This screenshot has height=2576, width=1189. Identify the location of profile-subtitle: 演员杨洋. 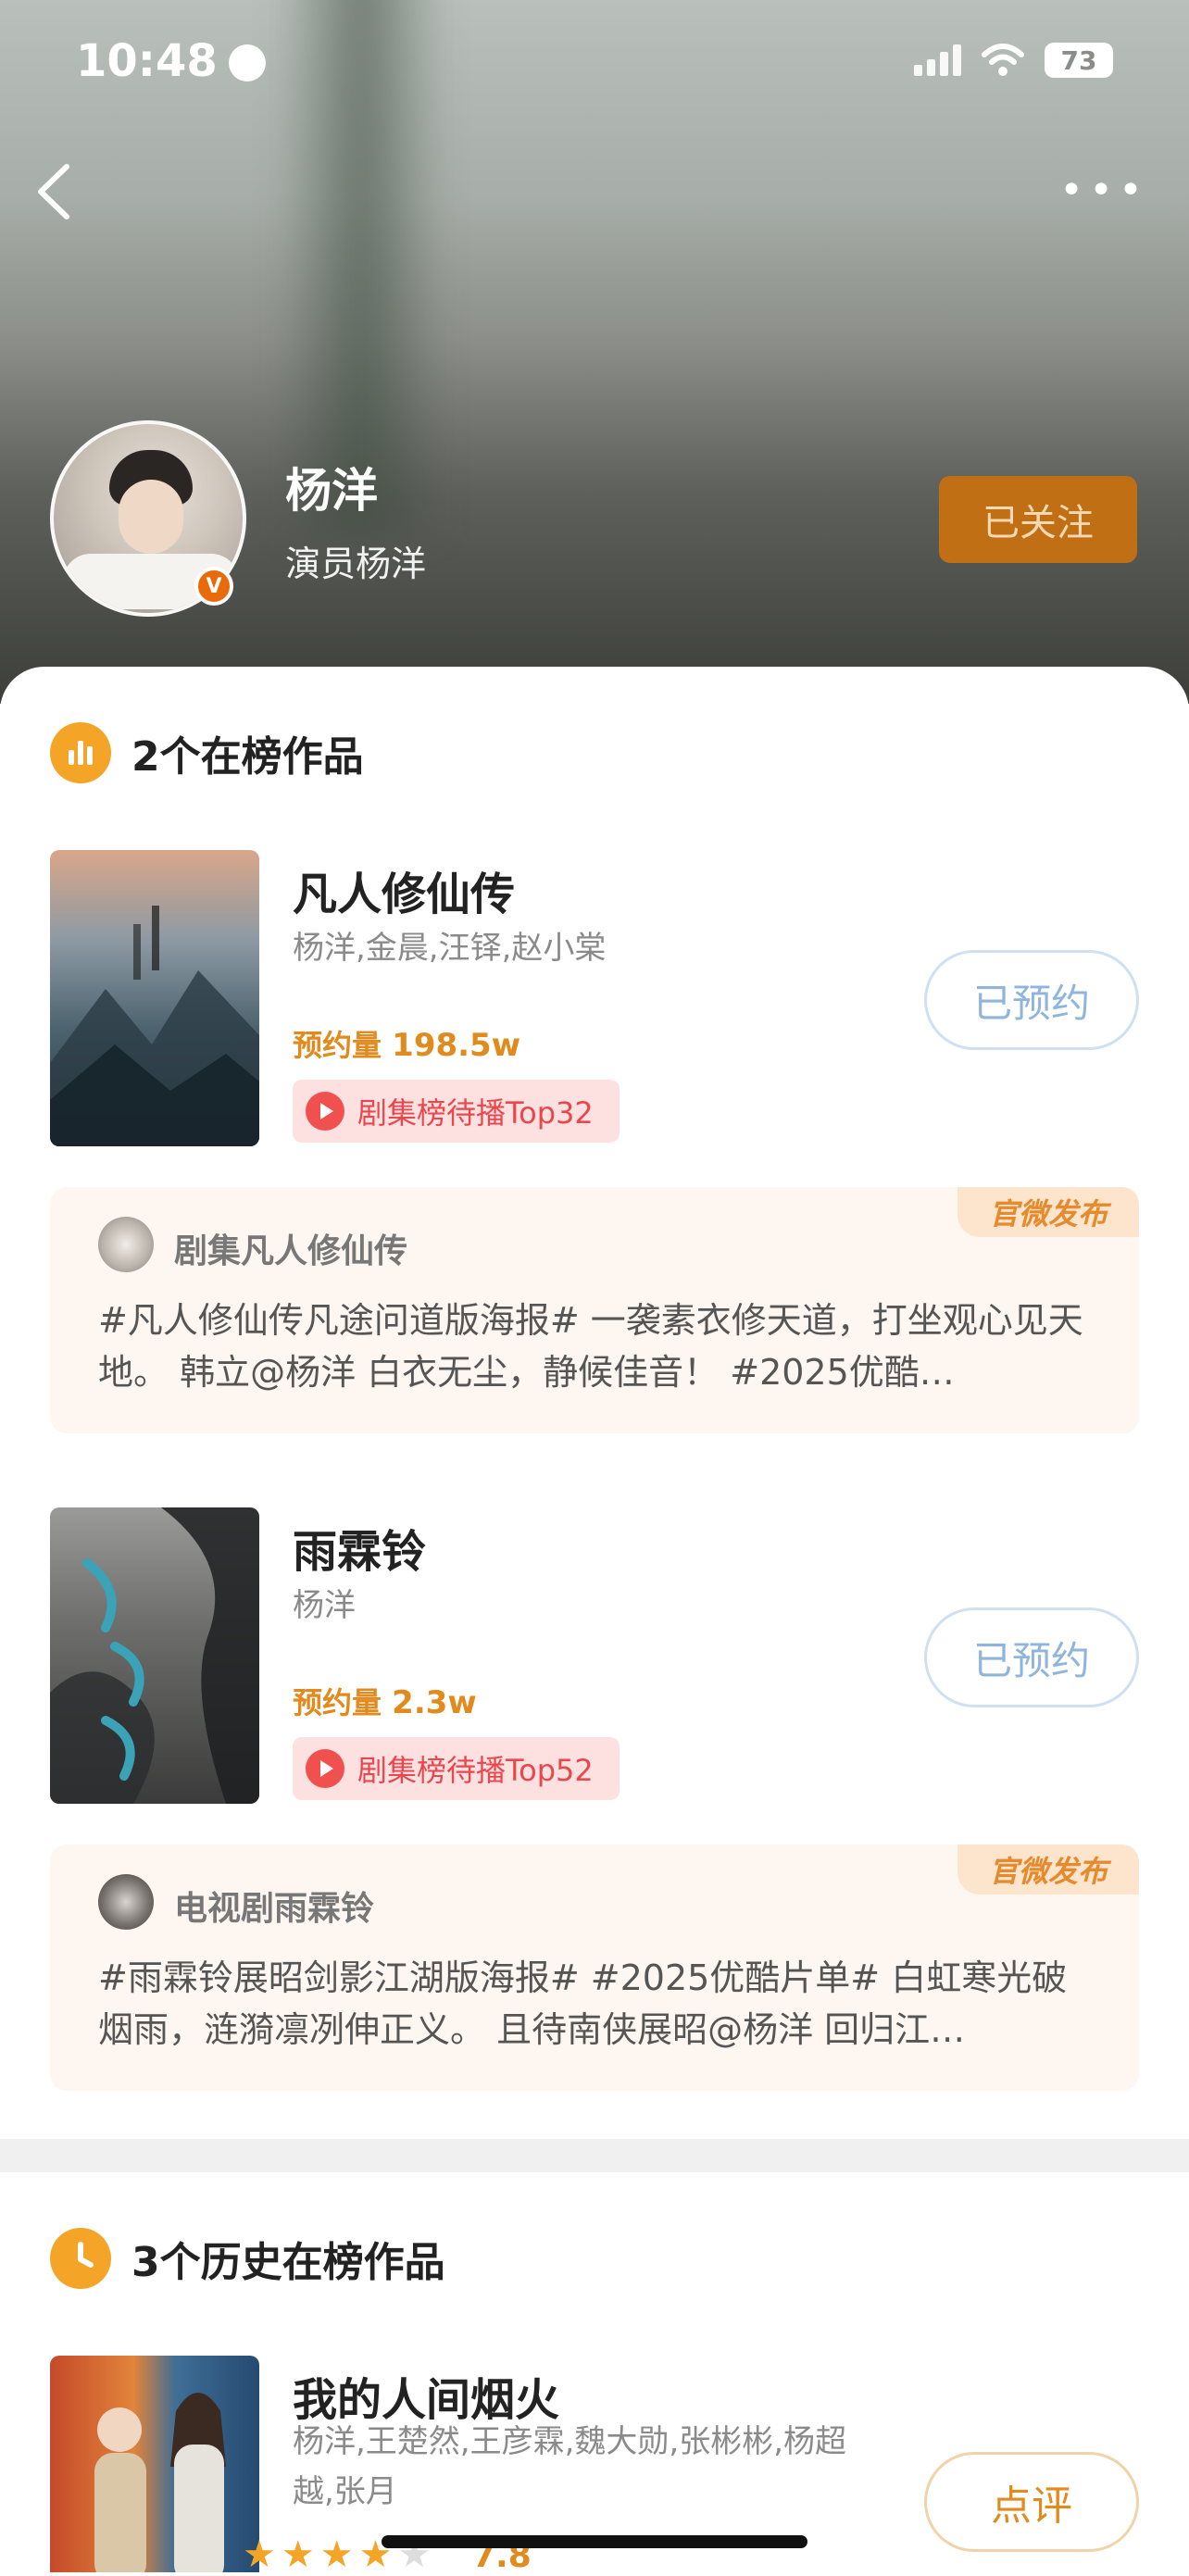
(356, 564).